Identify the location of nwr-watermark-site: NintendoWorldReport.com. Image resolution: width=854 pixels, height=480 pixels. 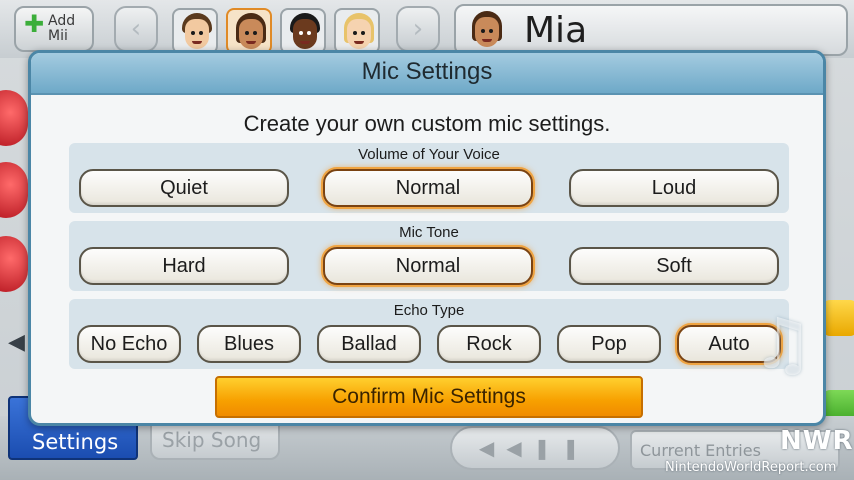
(751, 467).